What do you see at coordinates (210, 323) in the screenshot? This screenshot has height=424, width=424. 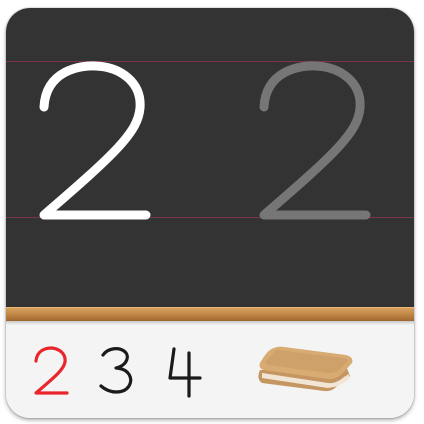 I see `ledge-shadow` at bounding box center [210, 323].